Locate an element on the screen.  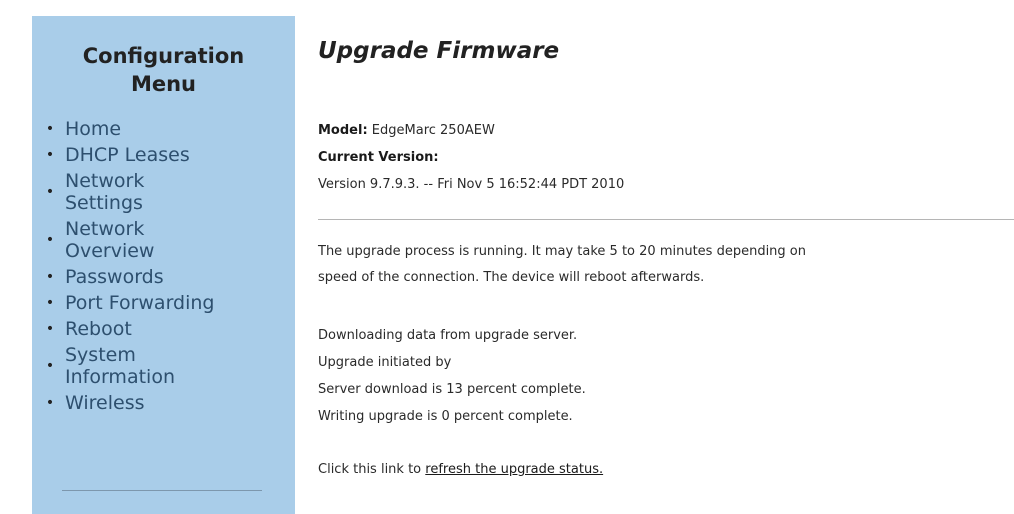
menu-title-text: Configuration Menu is located at coordinates (163, 70).